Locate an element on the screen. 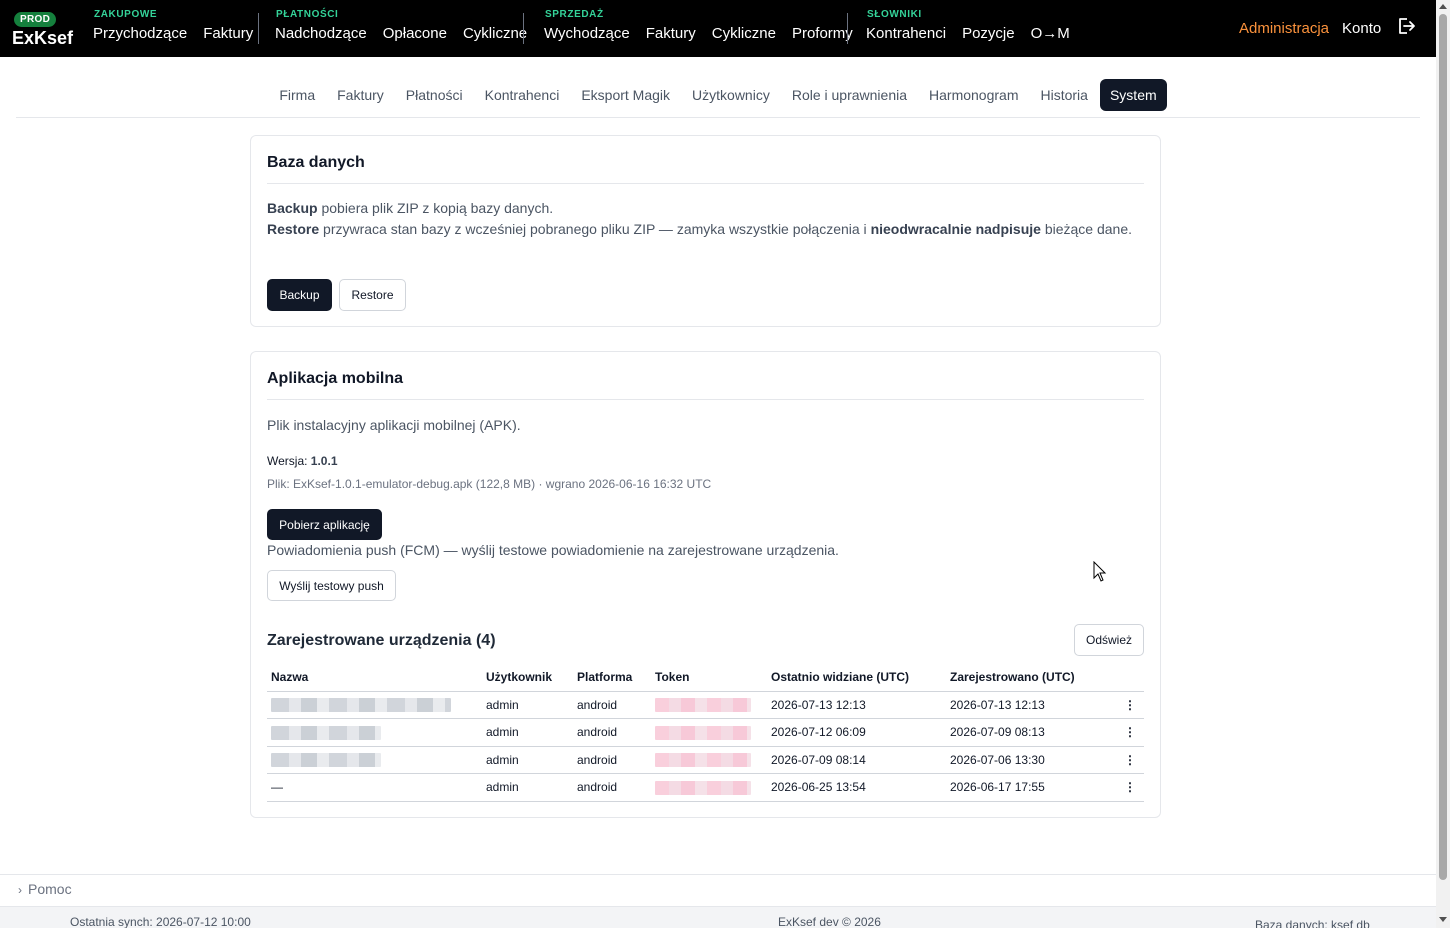  tab-contractors: Kontrahenci is located at coordinates (522, 95).